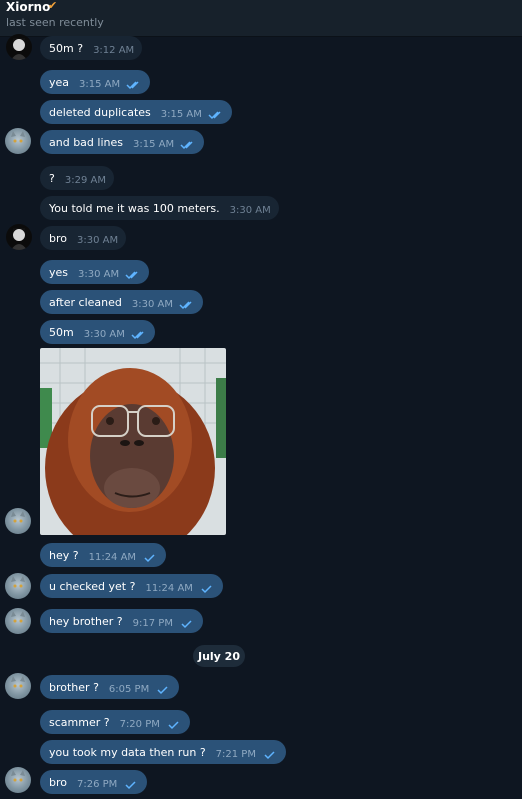  What do you see at coordinates (66, 48) in the screenshot?
I see `message-text: 50m ?` at bounding box center [66, 48].